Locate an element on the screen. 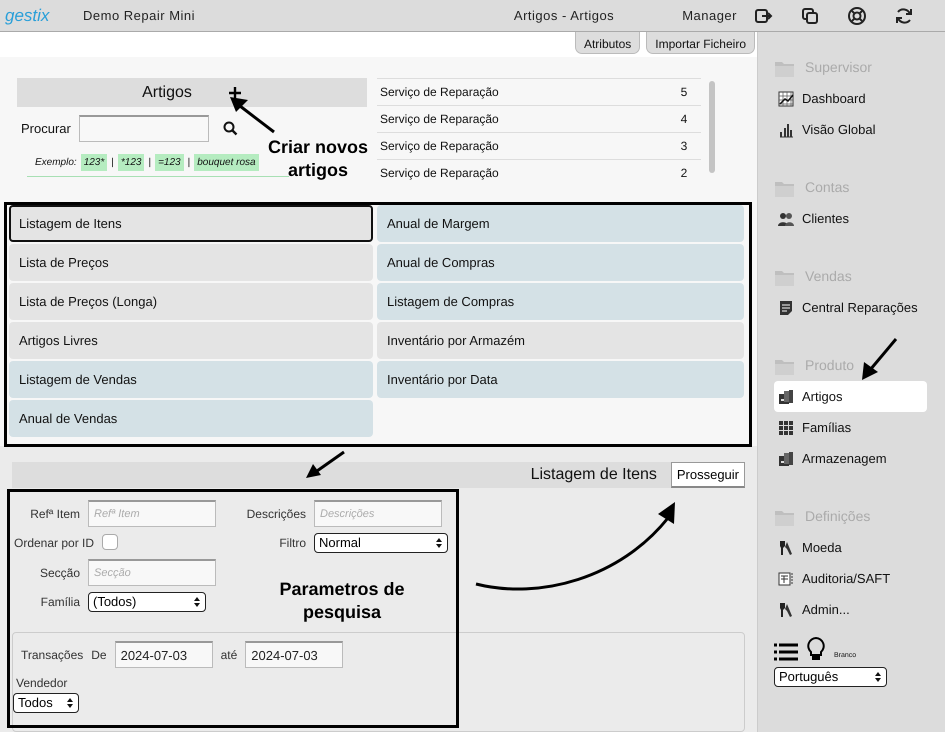  annotation-text: Parametros de pesquisa is located at coordinates (342, 601).